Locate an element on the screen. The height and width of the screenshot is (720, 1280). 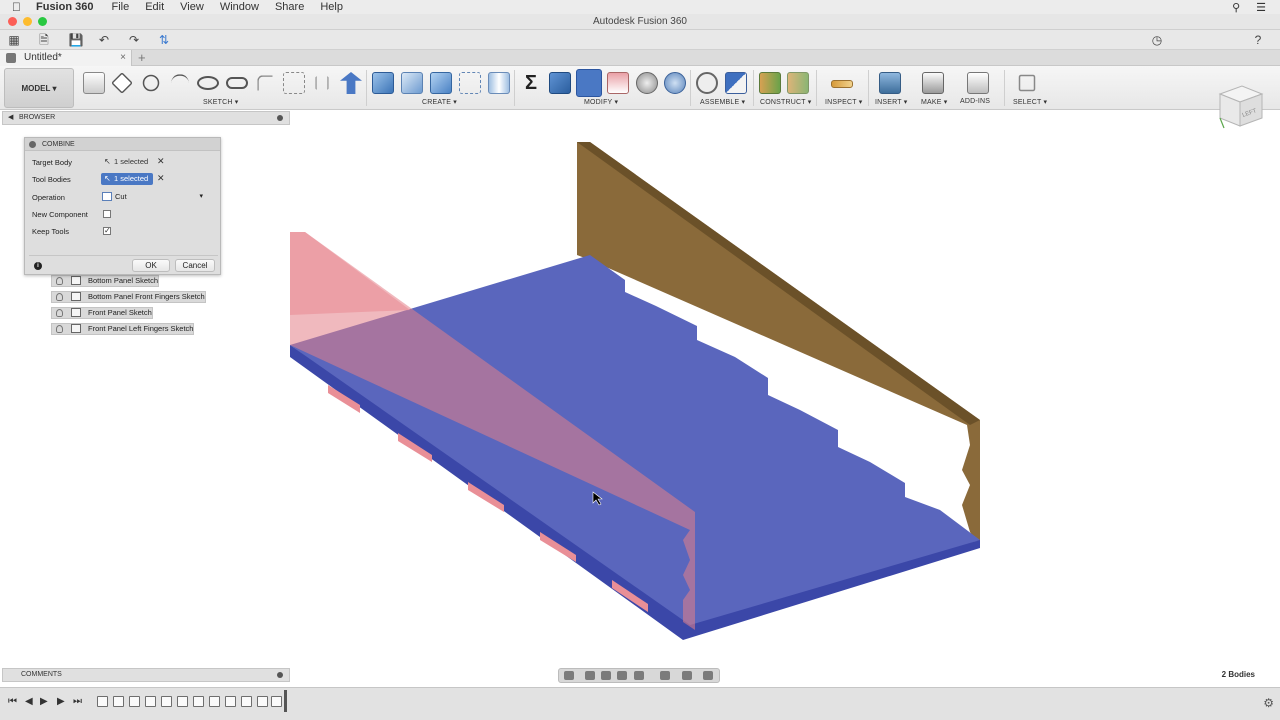
browser-sketch-item: Front Panel Sketch is located at coordinates (102, 313).